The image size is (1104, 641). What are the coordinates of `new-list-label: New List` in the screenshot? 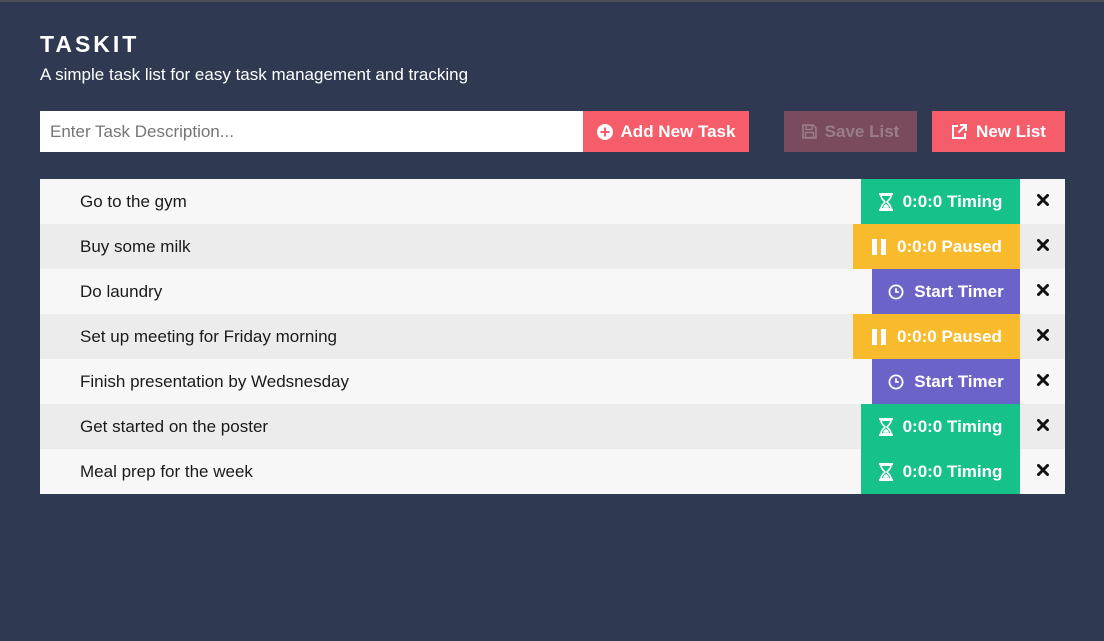 It's located at (1011, 131).